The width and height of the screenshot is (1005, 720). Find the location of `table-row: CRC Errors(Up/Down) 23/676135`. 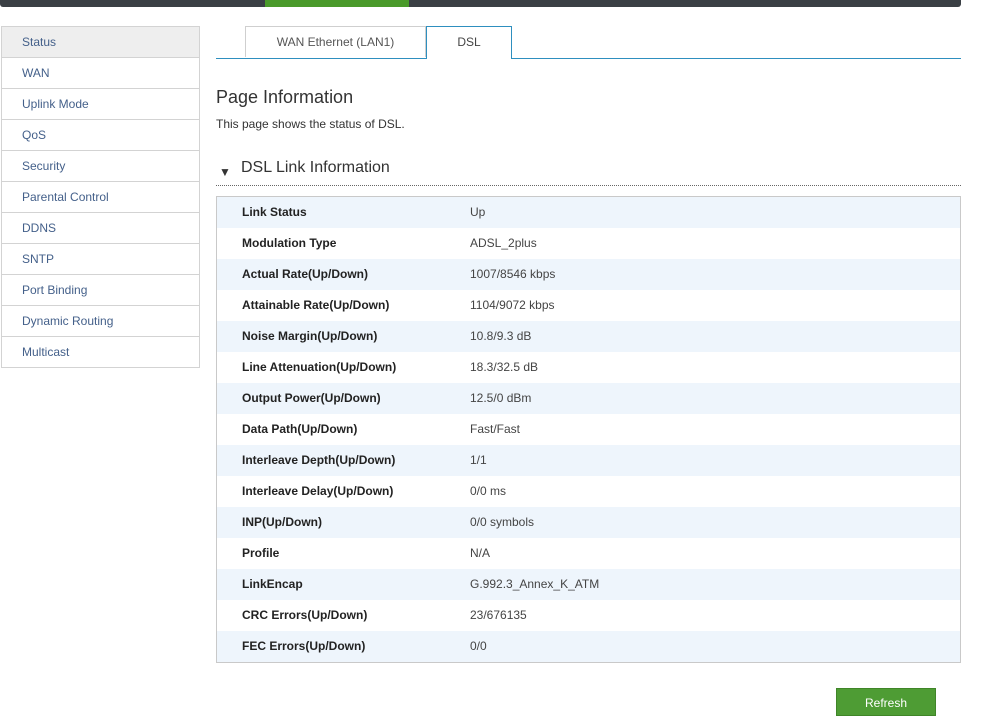

table-row: CRC Errors(Up/Down) 23/676135 is located at coordinates (588, 615).